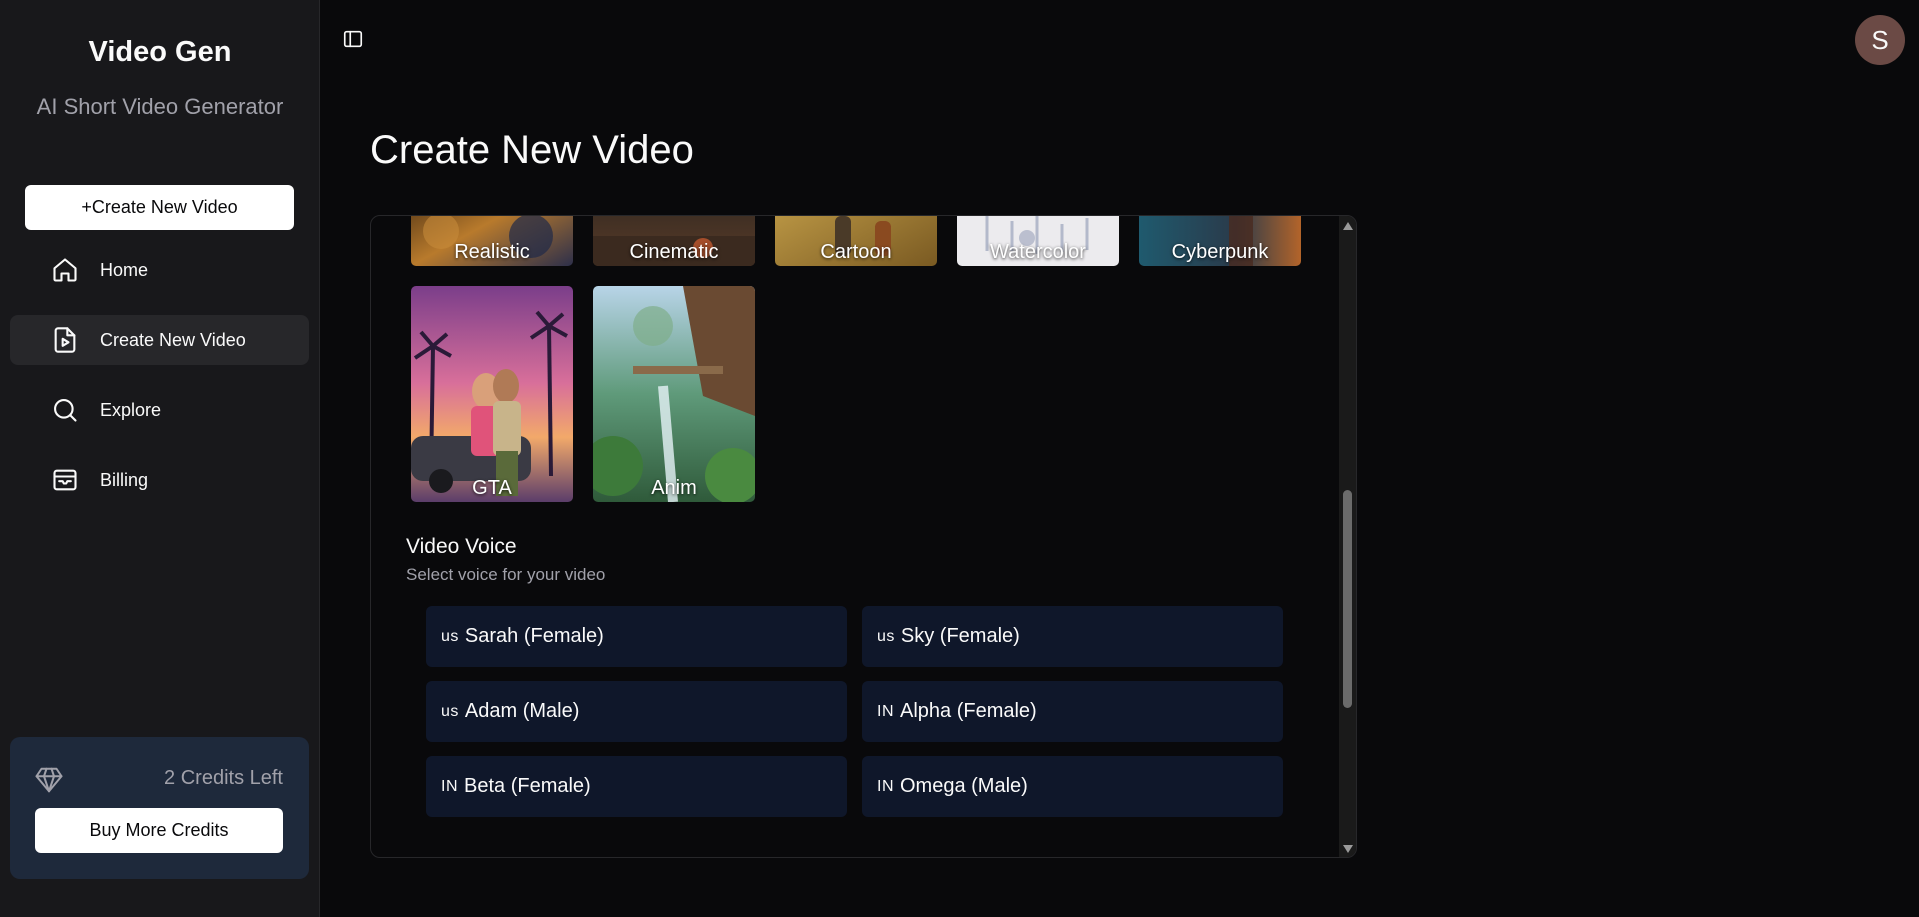 The image size is (1919, 917). What do you see at coordinates (636, 786) in the screenshot?
I see `voice-option-beta: IN Beta (Female)` at bounding box center [636, 786].